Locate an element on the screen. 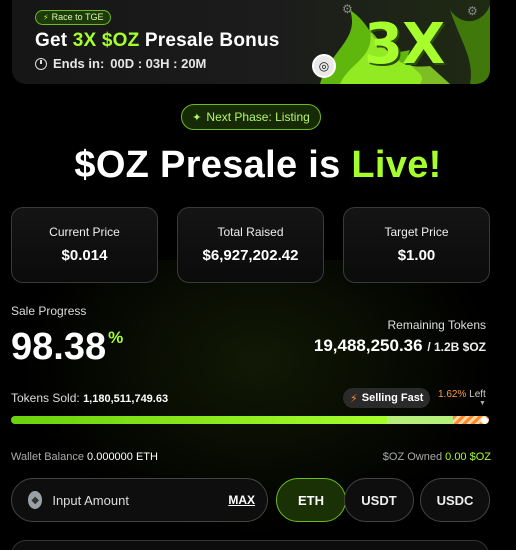 The image size is (516, 550). sale-progress-bar is located at coordinates (250, 420).